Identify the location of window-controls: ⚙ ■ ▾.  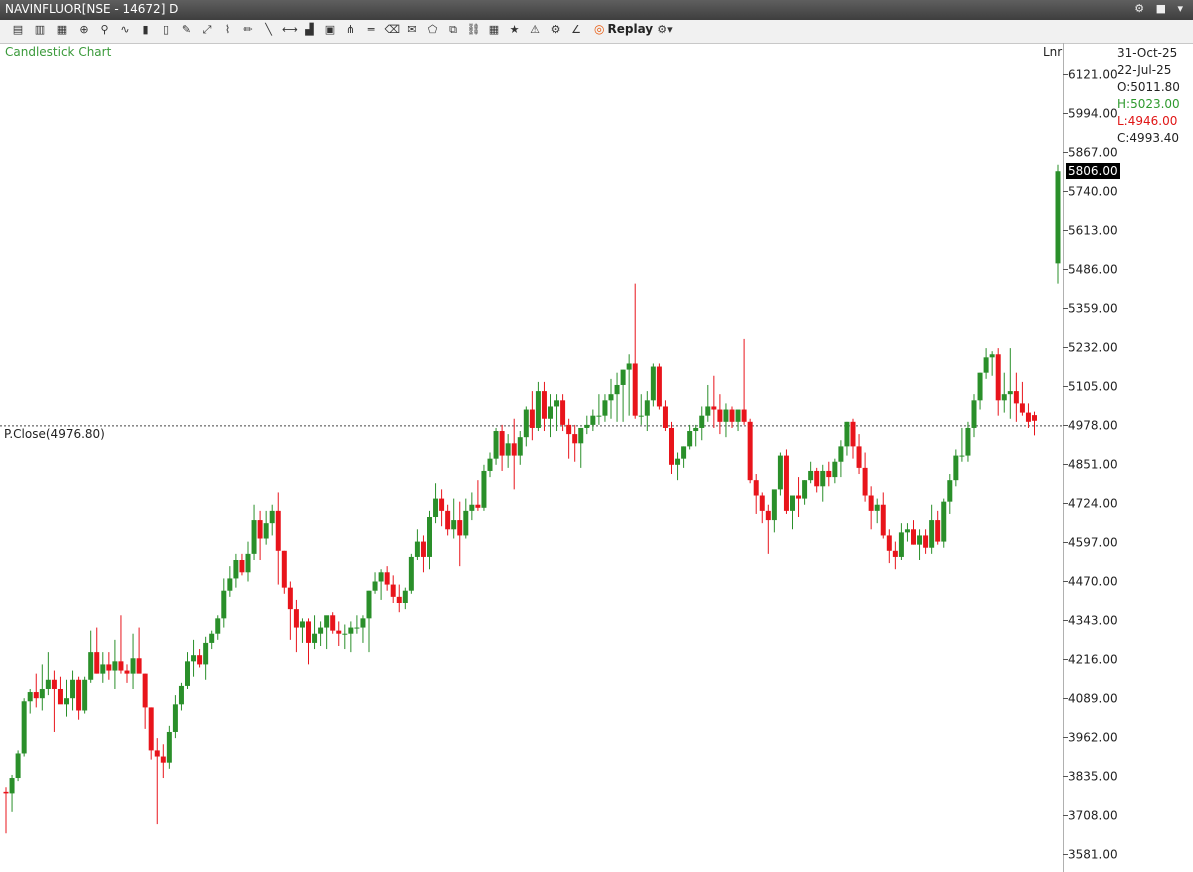
(1160, 8).